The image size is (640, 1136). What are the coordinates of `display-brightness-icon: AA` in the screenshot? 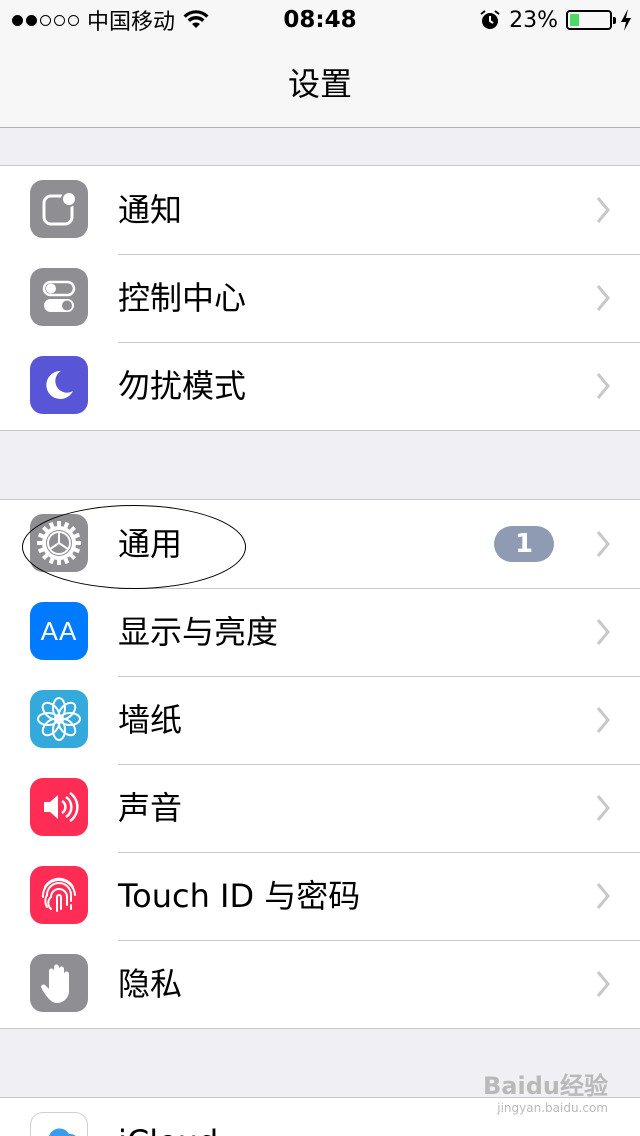 It's located at (59, 631).